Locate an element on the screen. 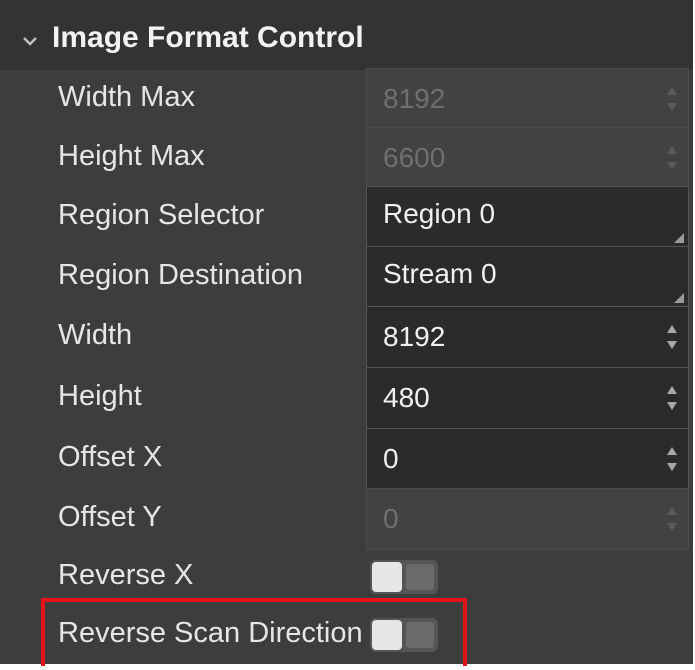 The image size is (695, 670). width-max-field: 8192 is located at coordinates (527, 99).